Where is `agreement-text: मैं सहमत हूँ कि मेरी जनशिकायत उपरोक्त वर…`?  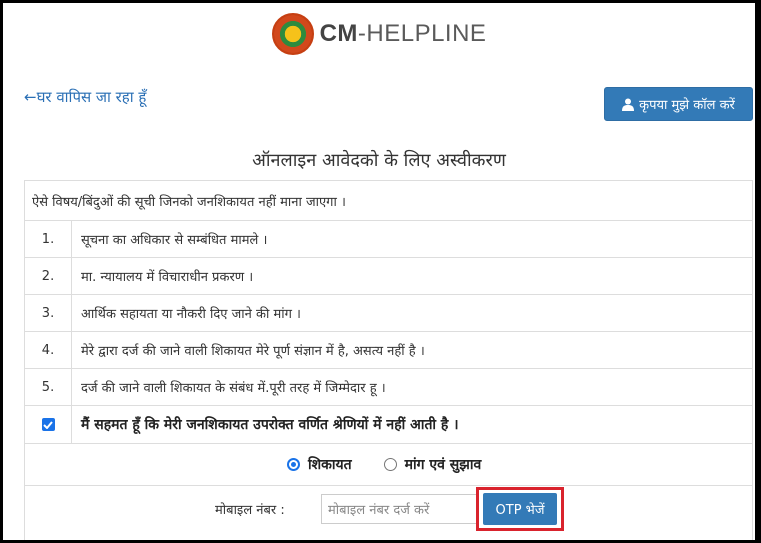
agreement-text: मैं सहमत हूँ कि मेरी जनशिकायत उपरोक्त वर… is located at coordinates (270, 425).